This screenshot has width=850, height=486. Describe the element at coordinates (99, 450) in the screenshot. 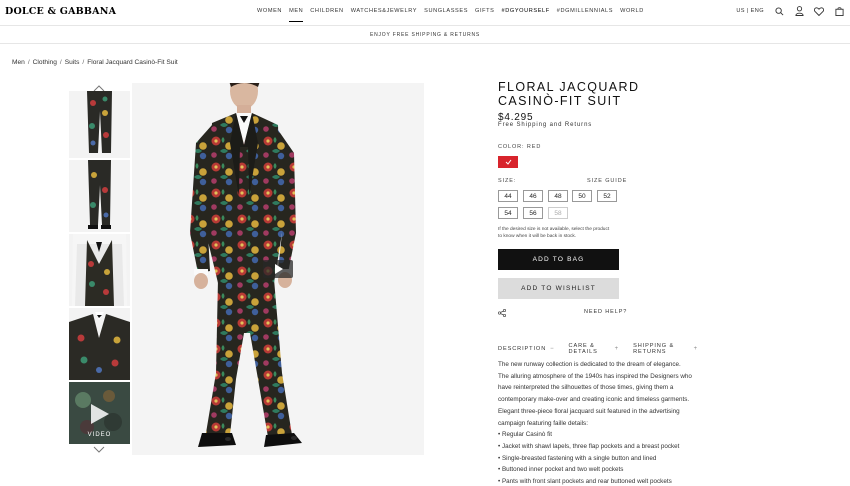

I see `chevron-down-icon` at that location.